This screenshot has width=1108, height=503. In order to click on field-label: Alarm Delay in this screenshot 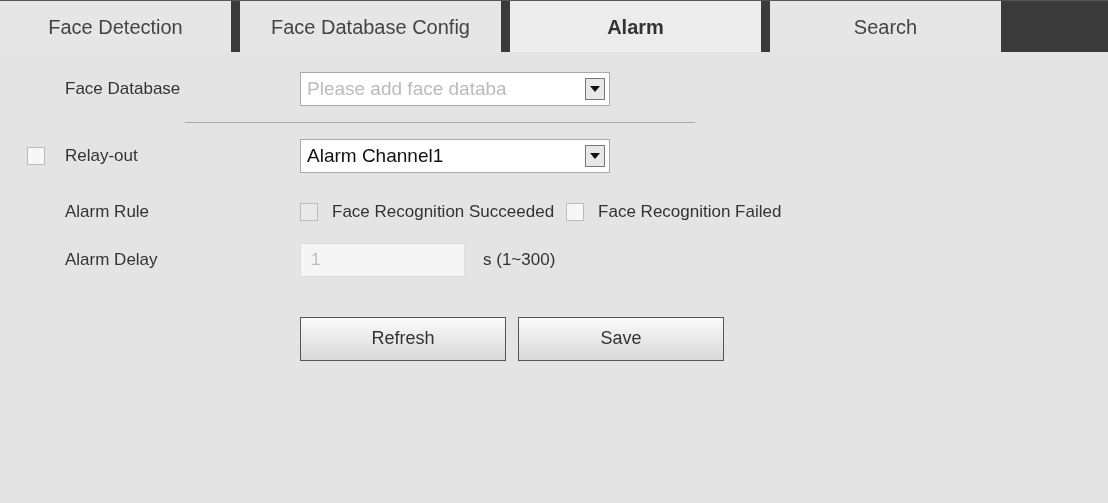, I will do `click(112, 259)`.